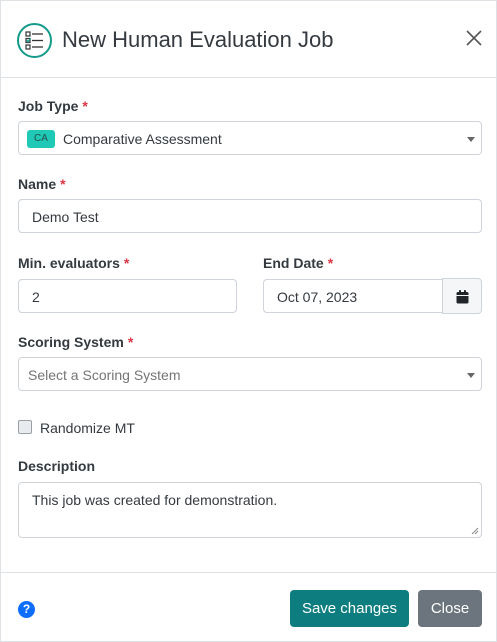 The image size is (497, 642). Describe the element at coordinates (65, 217) in the screenshot. I see `name-value: Demo Test` at that location.